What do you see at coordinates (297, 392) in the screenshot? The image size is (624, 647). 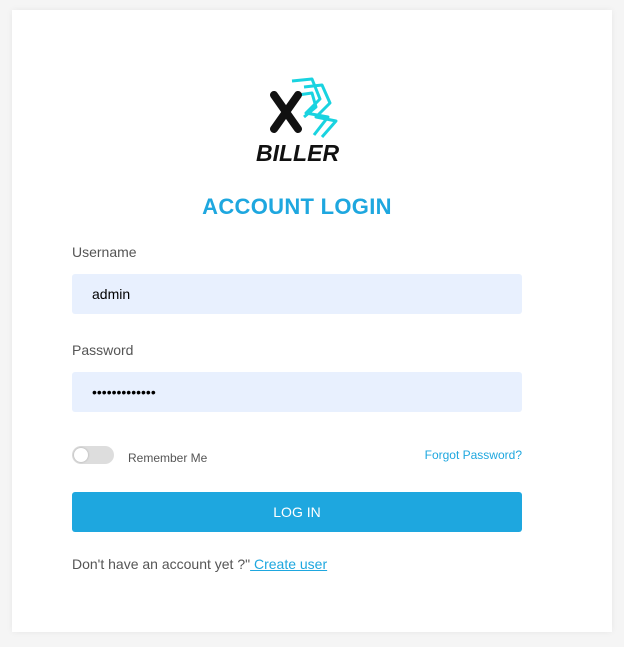 I see `password-input` at bounding box center [297, 392].